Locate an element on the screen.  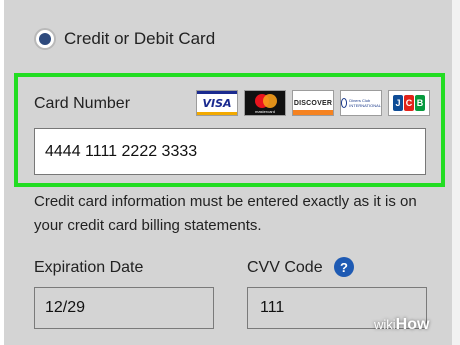
jcb-logo: J C B is located at coordinates (409, 103).